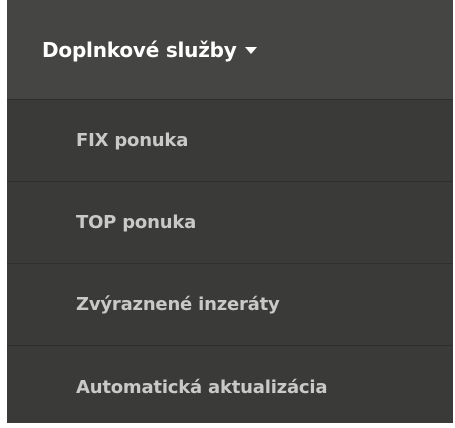 Image resolution: width=455 pixels, height=428 pixels. I want to click on menu-item-label: Zvýraznené inzeráty, so click(178, 304).